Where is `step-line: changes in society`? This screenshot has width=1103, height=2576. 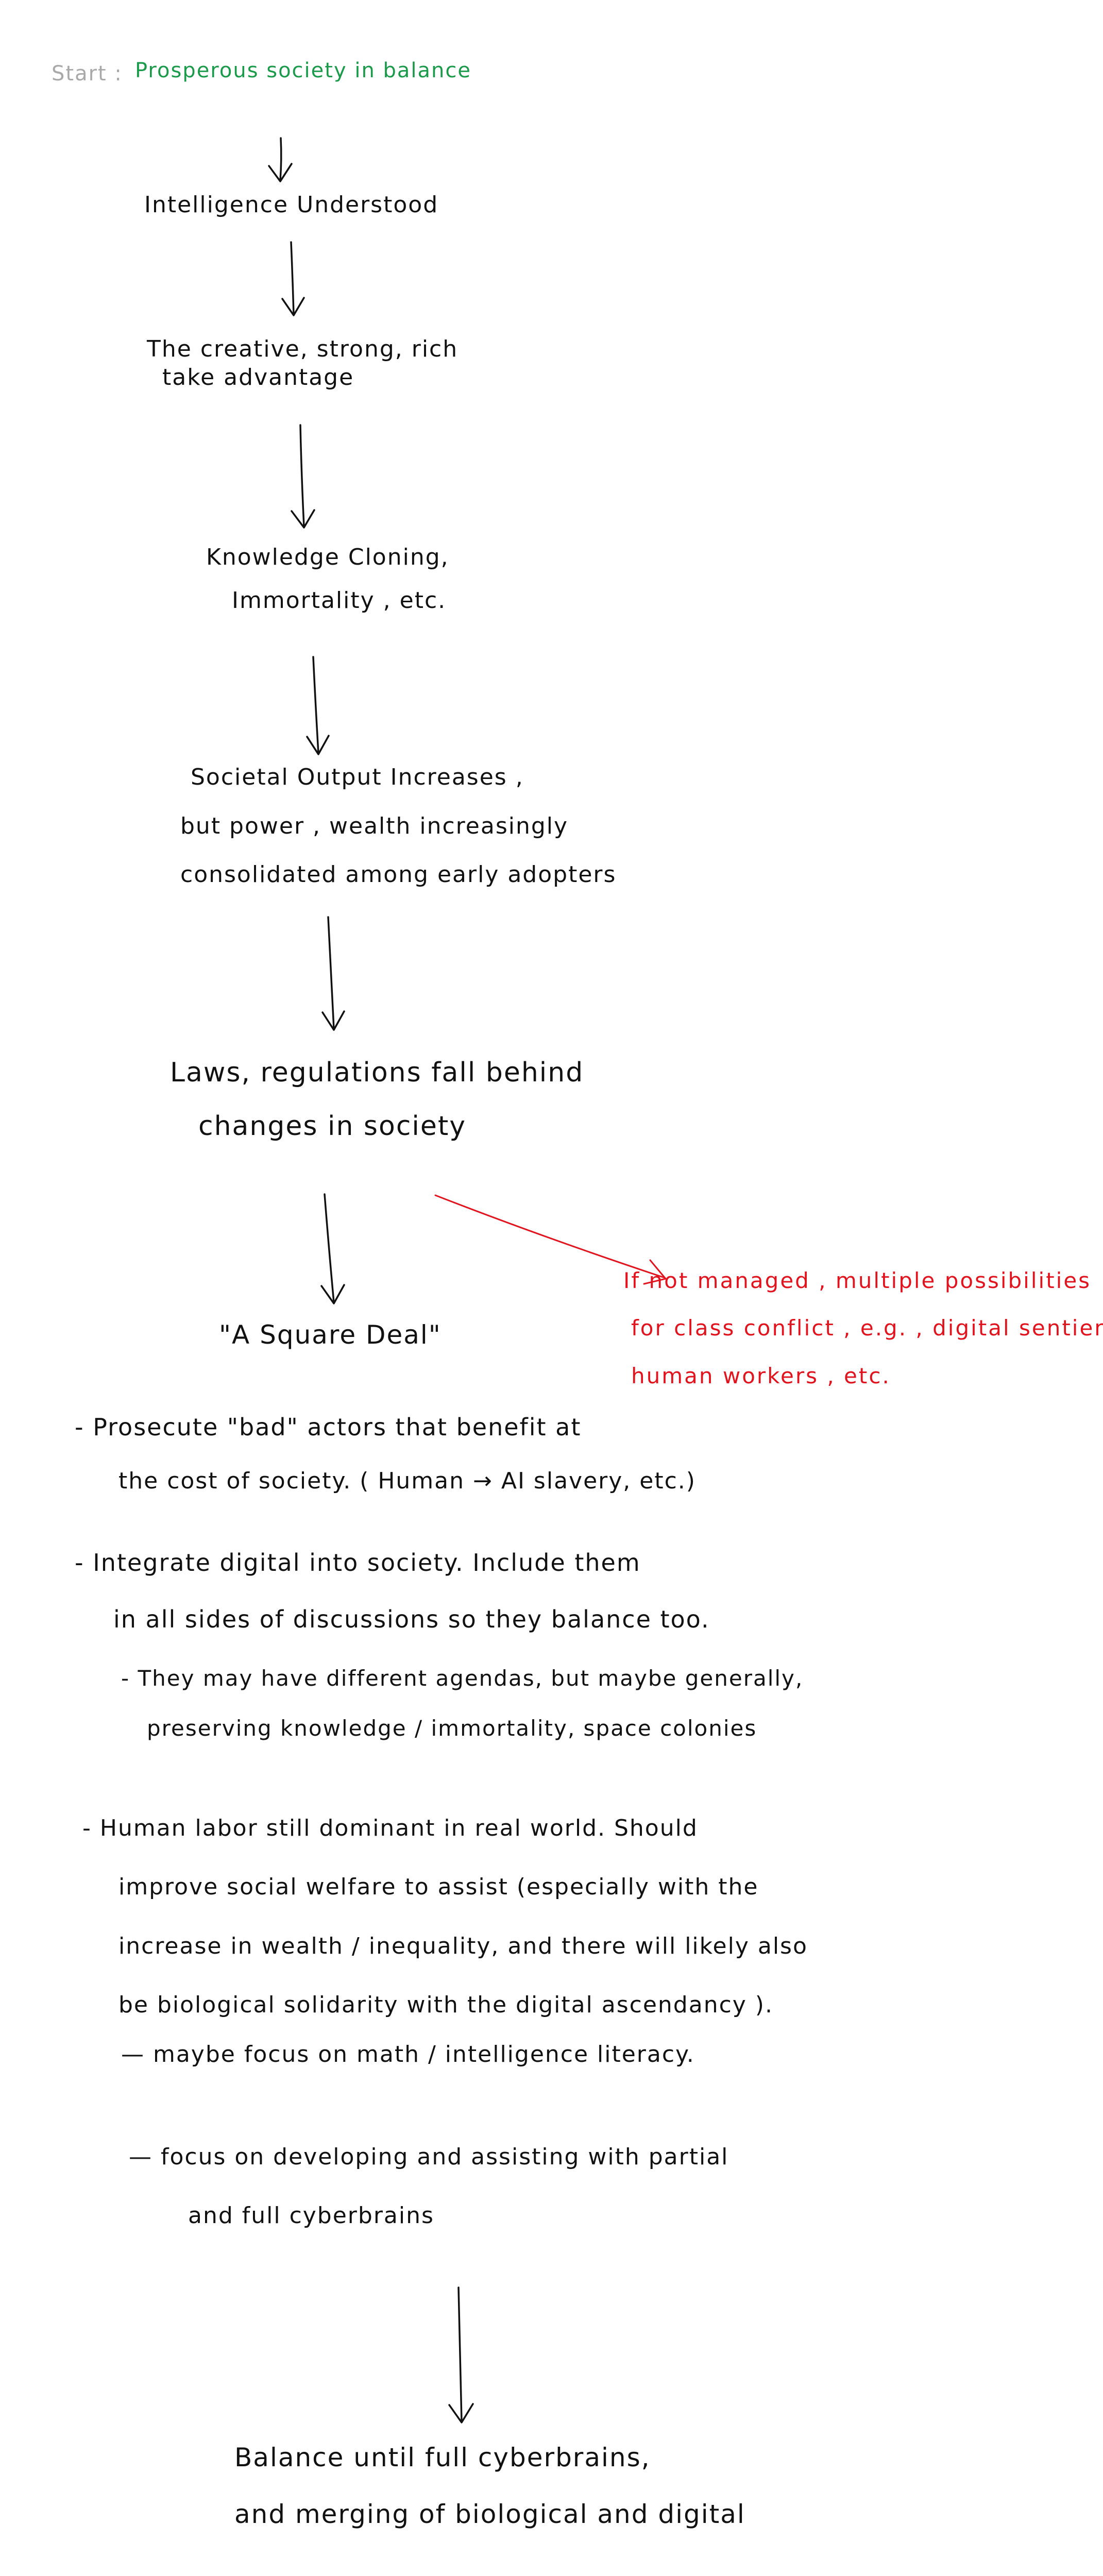
step-line: changes in society is located at coordinates (332, 1126).